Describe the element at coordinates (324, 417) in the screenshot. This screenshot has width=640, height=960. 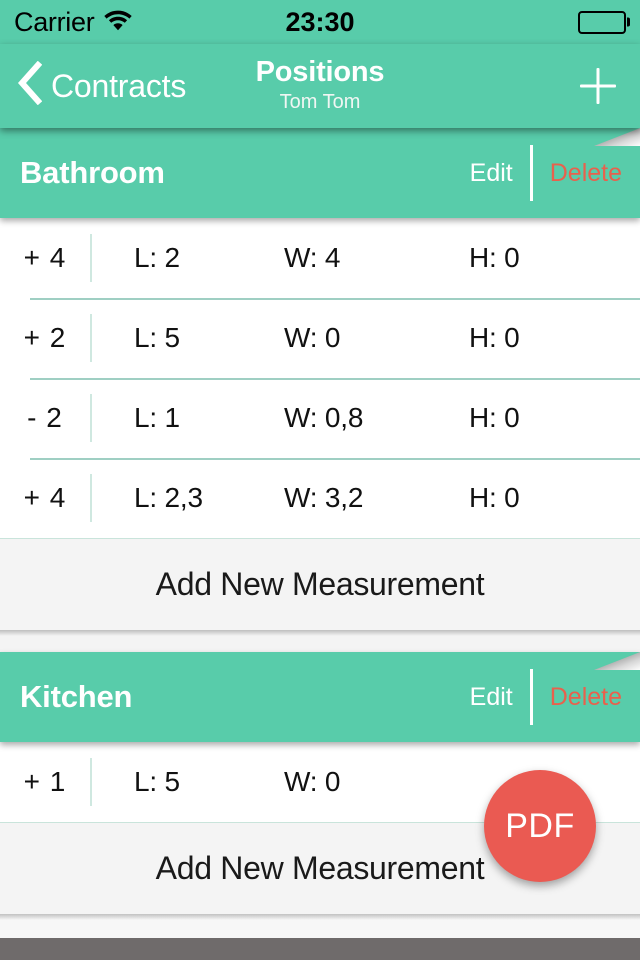
I see `row-width: W: 0,8` at that location.